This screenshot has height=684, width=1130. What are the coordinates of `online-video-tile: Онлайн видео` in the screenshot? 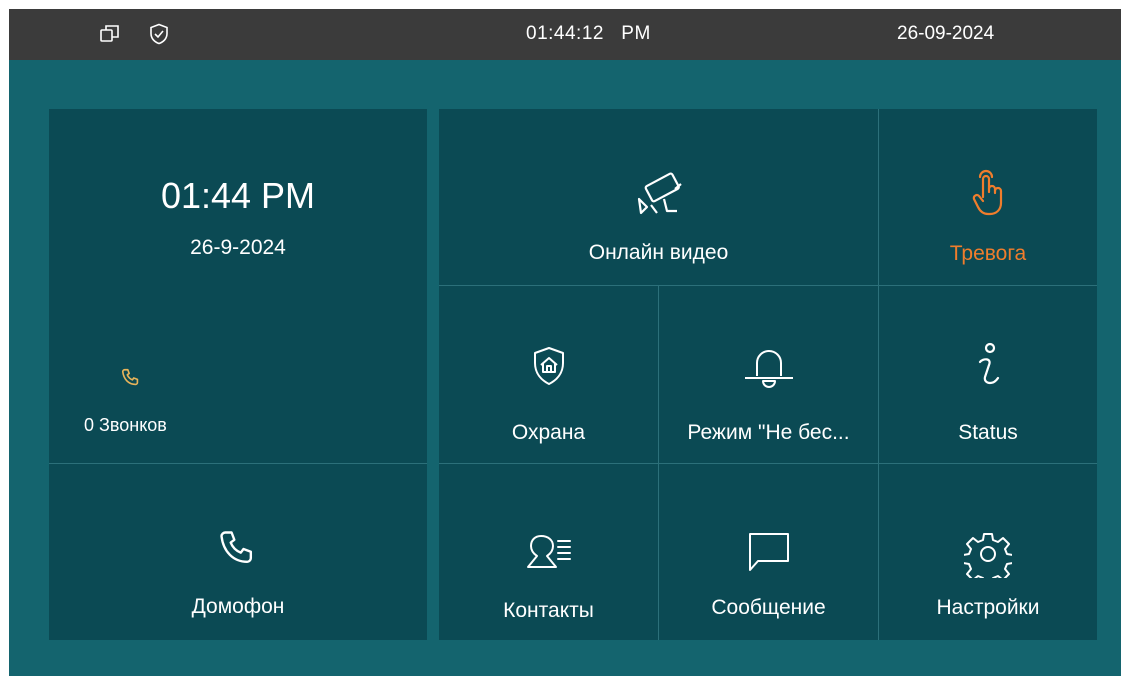 It's located at (658, 197).